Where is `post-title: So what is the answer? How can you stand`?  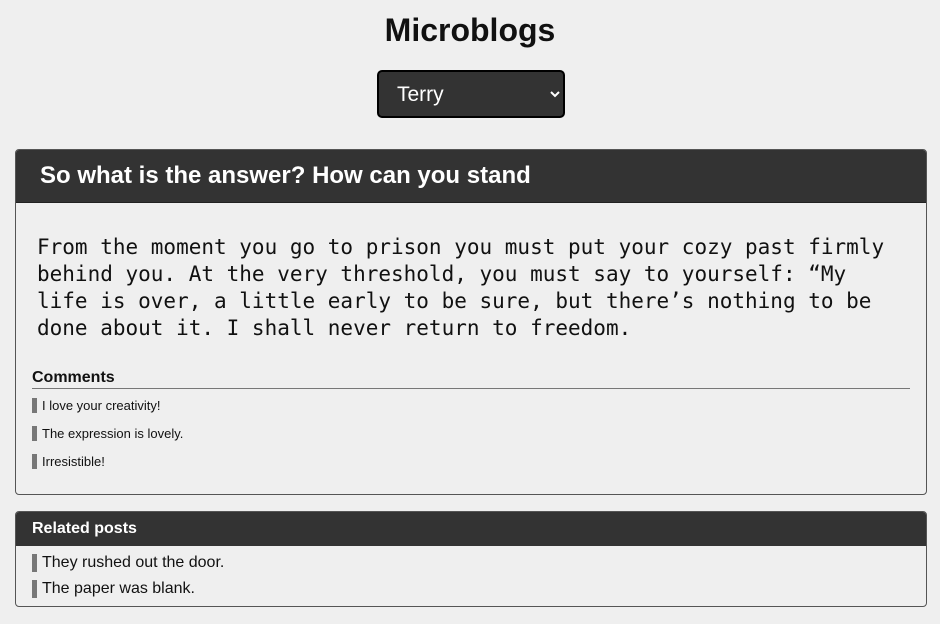
post-title: So what is the answer? How can you stand is located at coordinates (471, 176).